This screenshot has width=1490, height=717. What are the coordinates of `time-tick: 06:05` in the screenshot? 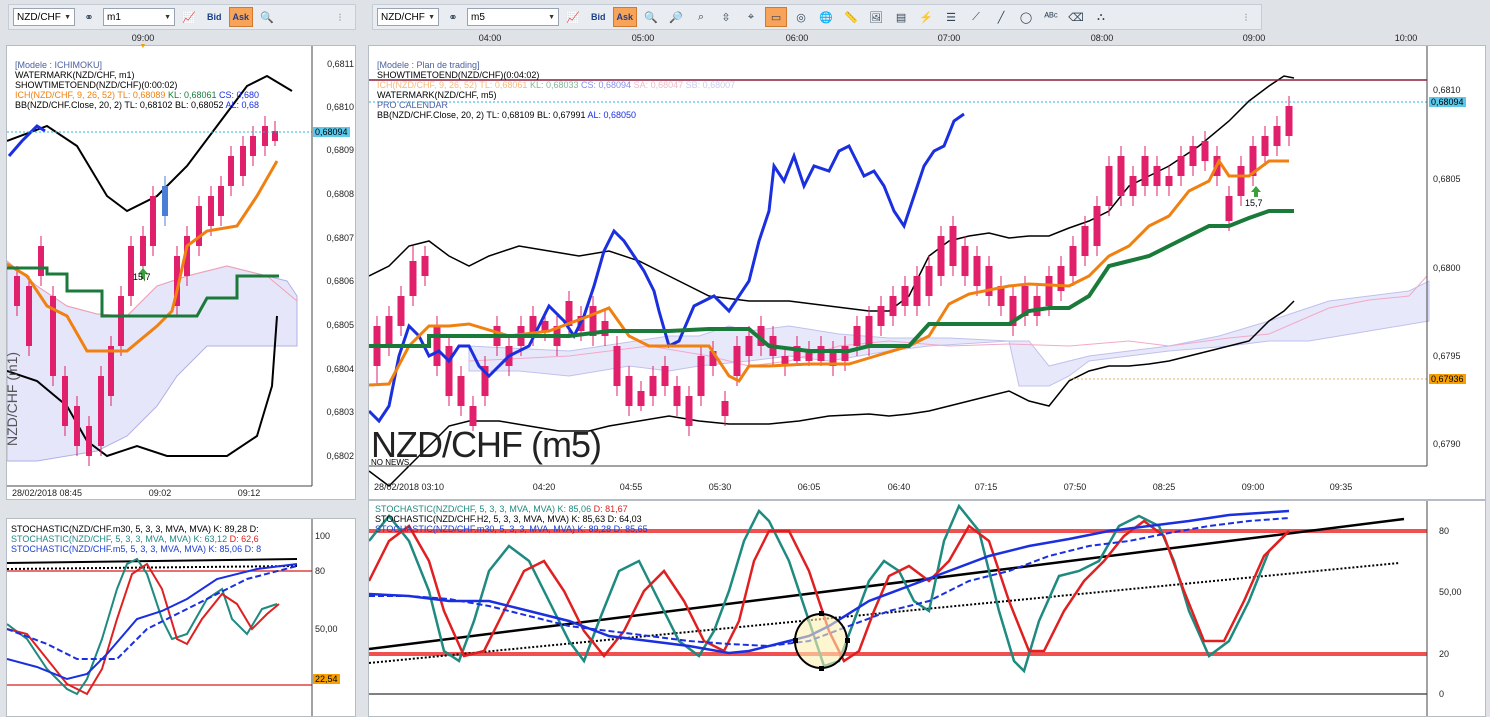 It's located at (809, 487).